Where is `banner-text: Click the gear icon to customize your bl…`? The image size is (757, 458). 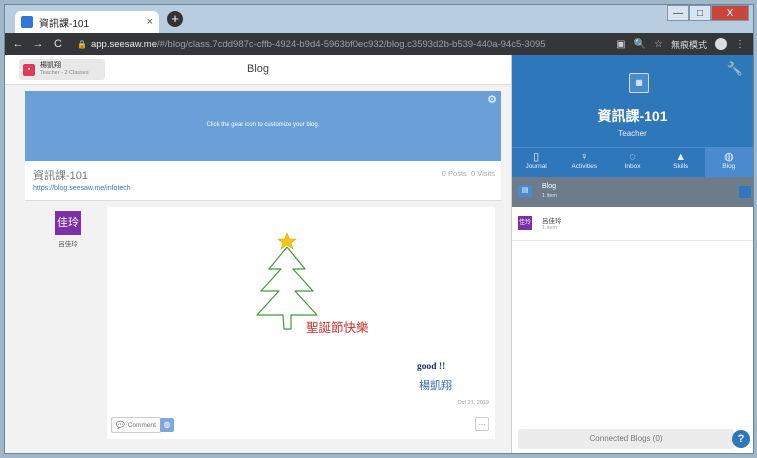
banner-text: Click the gear icon to customize your bl… is located at coordinates (263, 125).